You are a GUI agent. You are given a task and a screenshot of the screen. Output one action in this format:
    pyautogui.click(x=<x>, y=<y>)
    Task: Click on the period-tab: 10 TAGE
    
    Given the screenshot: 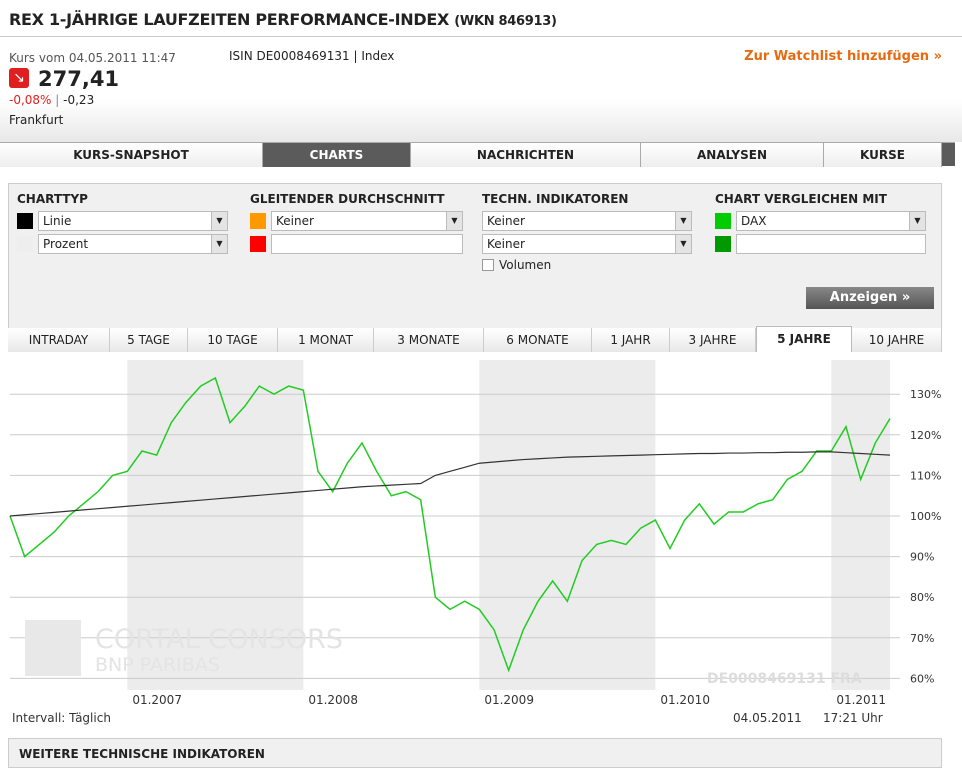 What is the action you would take?
    pyautogui.click(x=233, y=340)
    